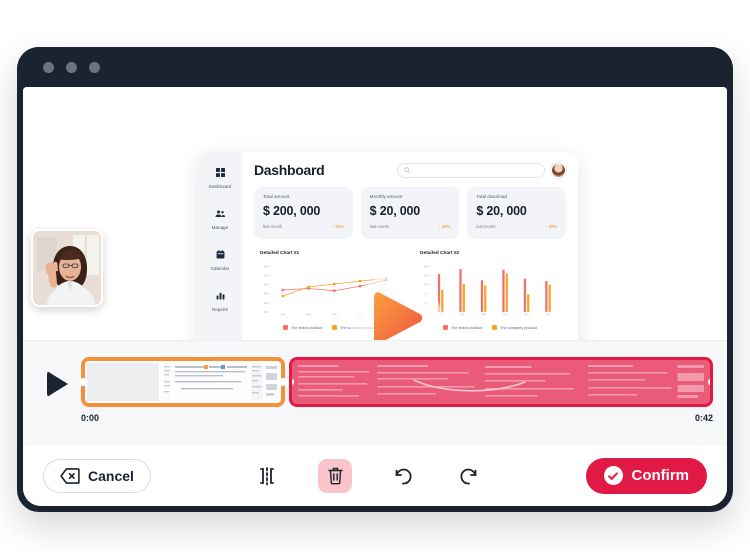  Describe the element at coordinates (440, 253) in the screenshot. I see `chart-title: Detailed Chart 02` at that location.